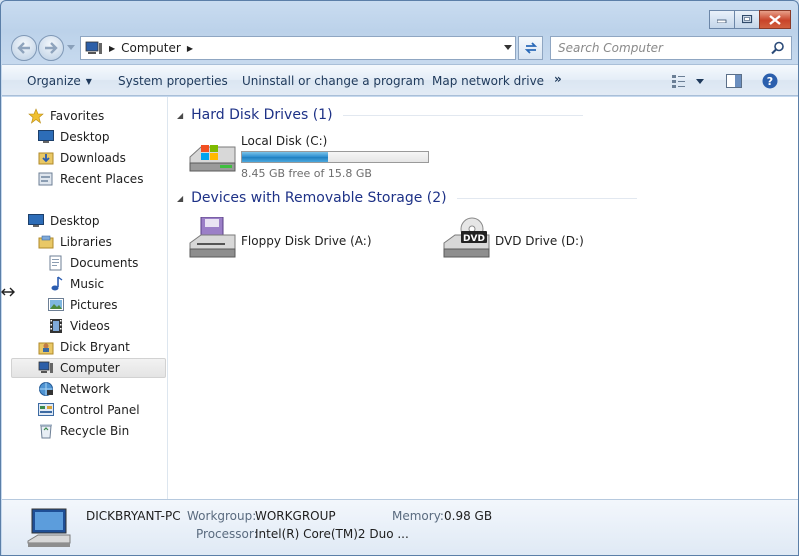 This screenshot has height=556, width=799. What do you see at coordinates (54, 81) in the screenshot?
I see `organize-label: Organize` at bounding box center [54, 81].